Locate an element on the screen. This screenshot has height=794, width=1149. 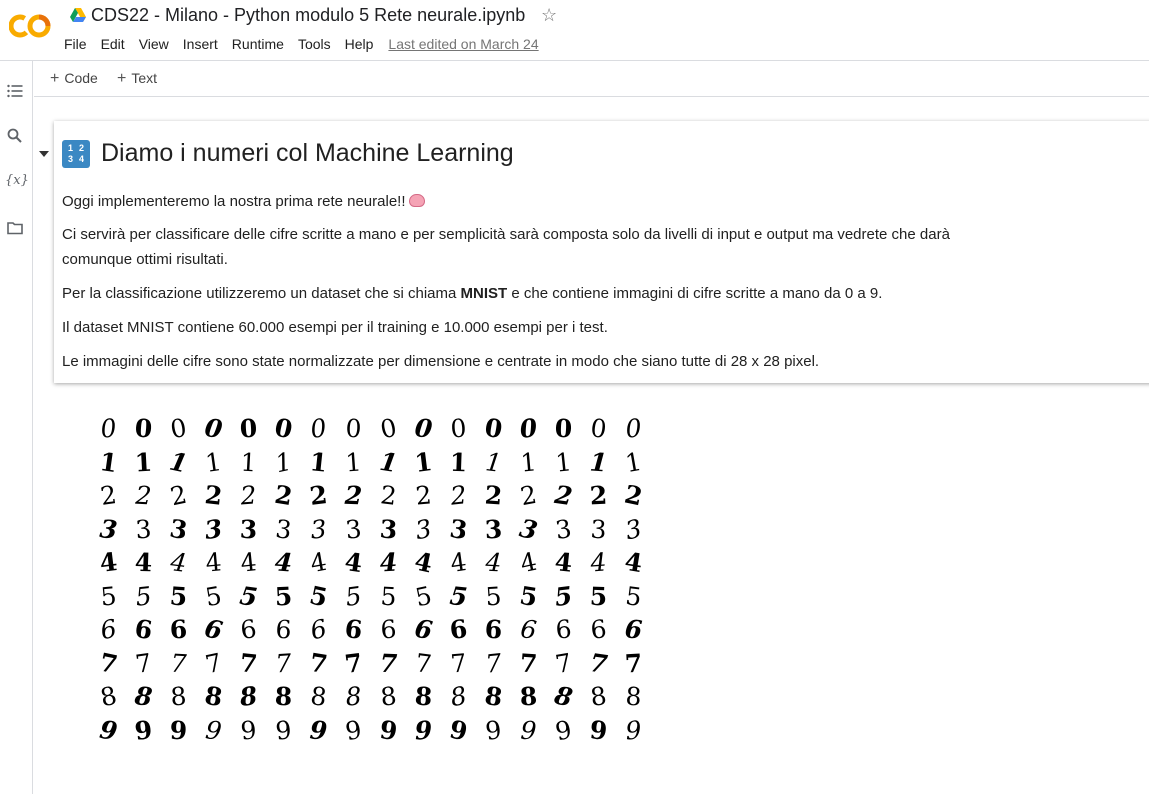
table-of-contents-icon is located at coordinates (15, 91).